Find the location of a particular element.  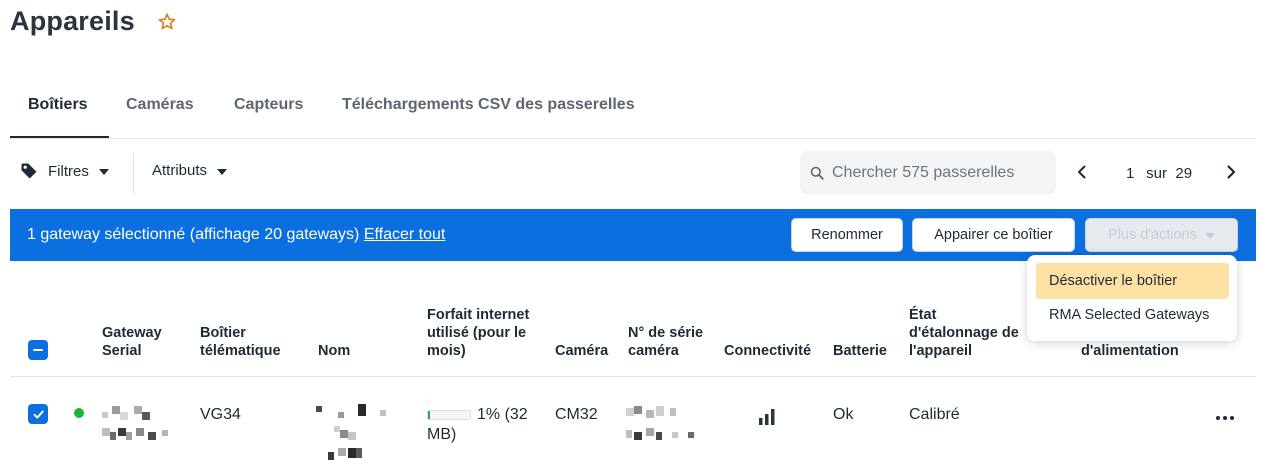

chevron-right-icon is located at coordinates (1231, 172).